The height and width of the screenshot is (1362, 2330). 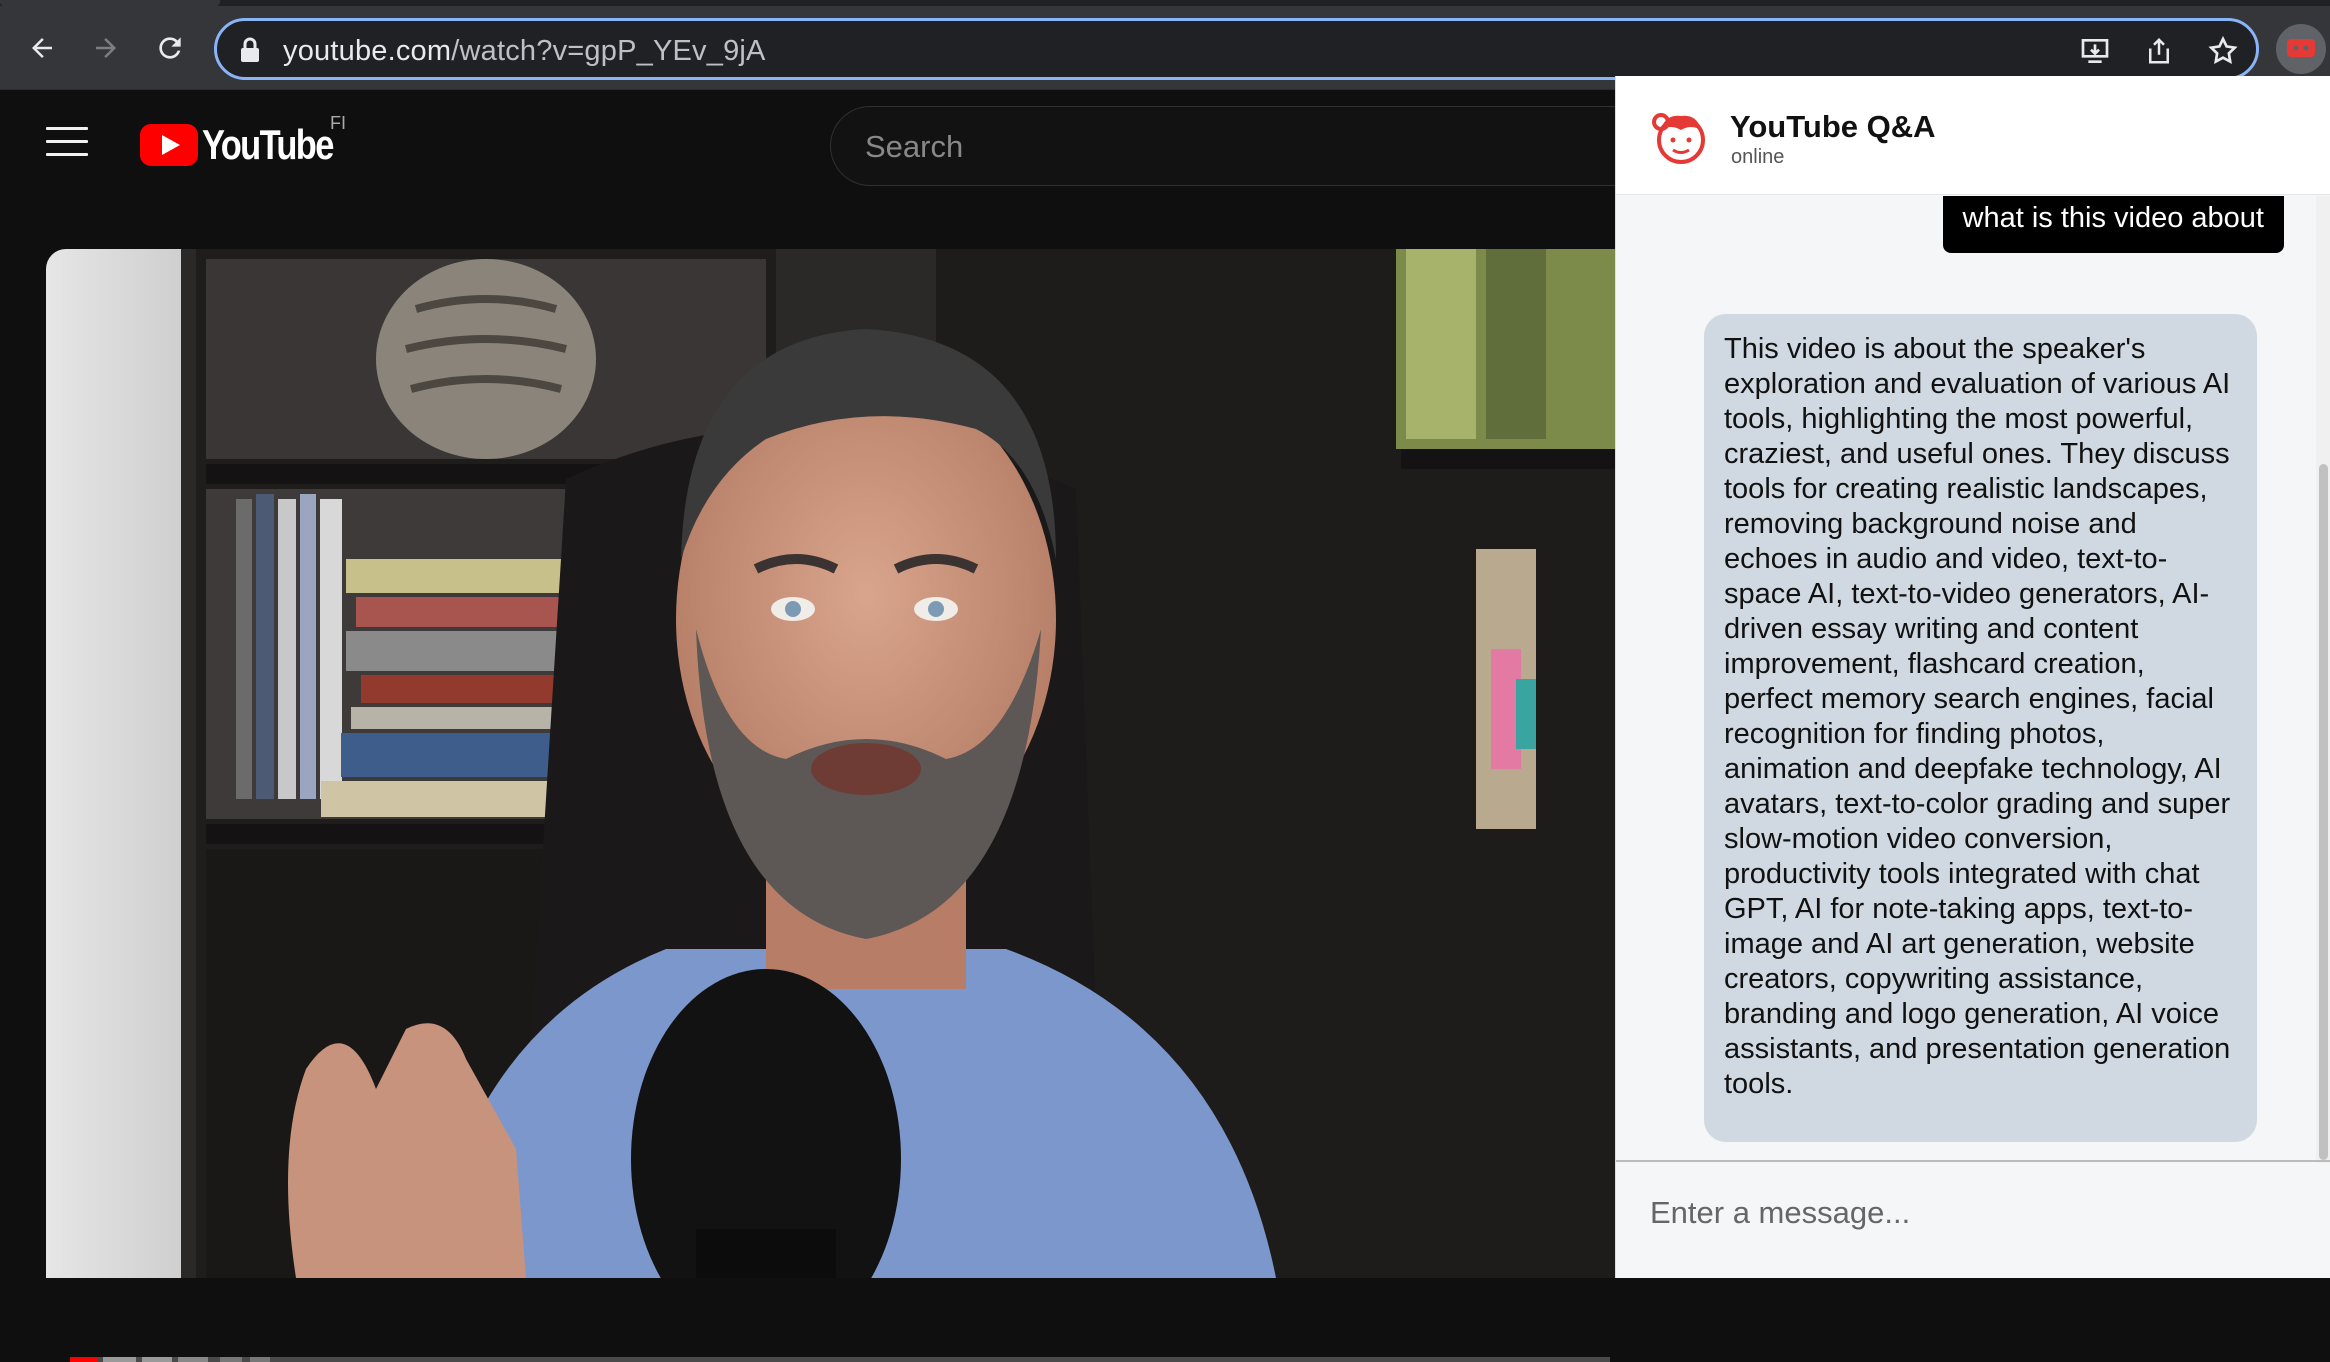 I want to click on message-input, so click(x=1975, y=1213).